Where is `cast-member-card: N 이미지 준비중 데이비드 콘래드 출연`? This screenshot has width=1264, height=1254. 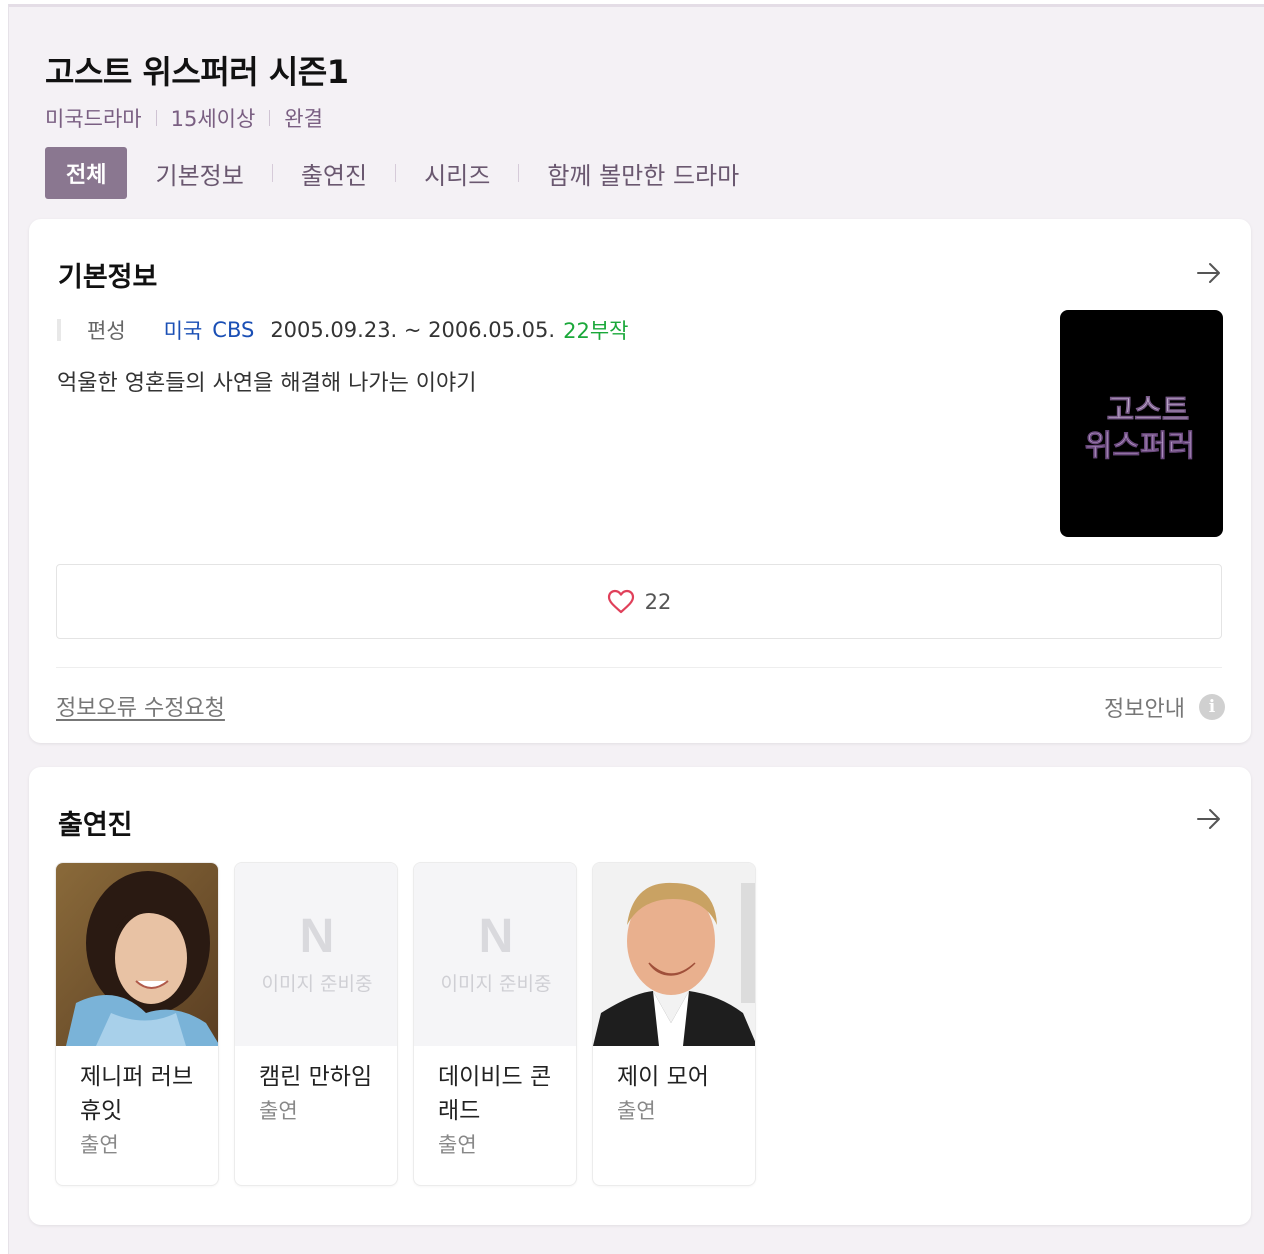
cast-member-card: N 이미지 준비중 데이비드 콘래드 출연 is located at coordinates (495, 1024).